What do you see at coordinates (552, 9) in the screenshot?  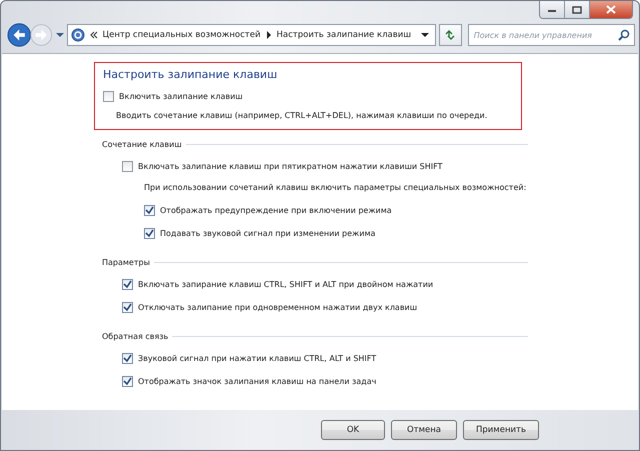 I see `minimize-button` at bounding box center [552, 9].